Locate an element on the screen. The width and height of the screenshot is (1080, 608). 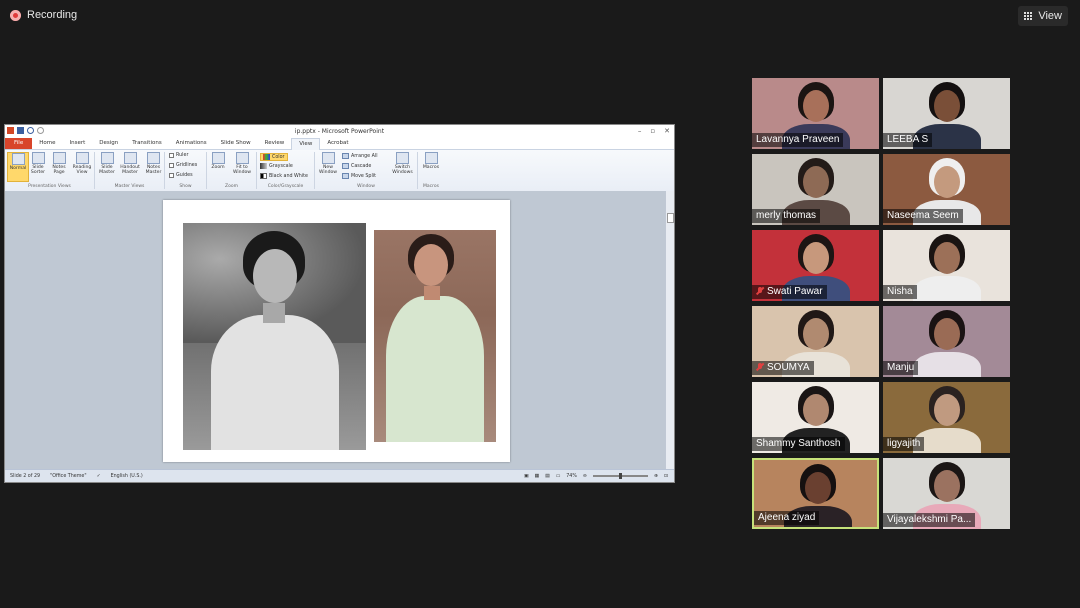
cascade-button: Cascade is located at coordinates (356, 166).